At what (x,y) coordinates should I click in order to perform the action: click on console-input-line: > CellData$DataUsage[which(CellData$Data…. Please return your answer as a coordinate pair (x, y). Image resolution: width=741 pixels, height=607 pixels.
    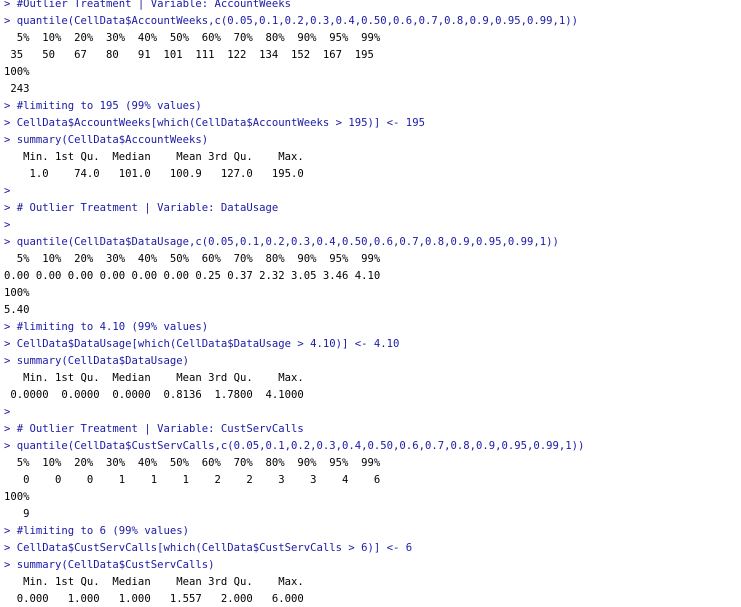
    Looking at the image, I should click on (202, 344).